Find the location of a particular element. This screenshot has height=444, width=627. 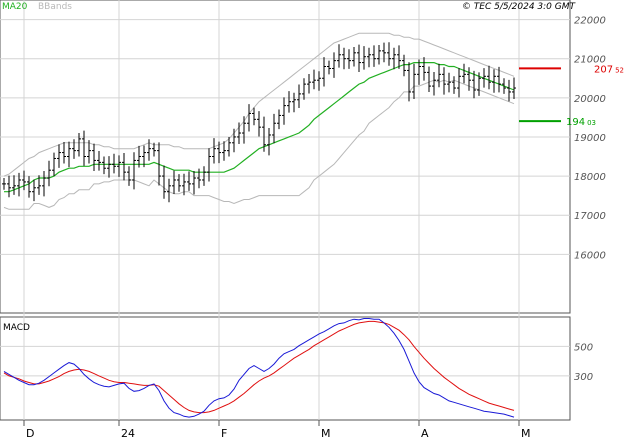

macd-title: MACD is located at coordinates (16, 328).